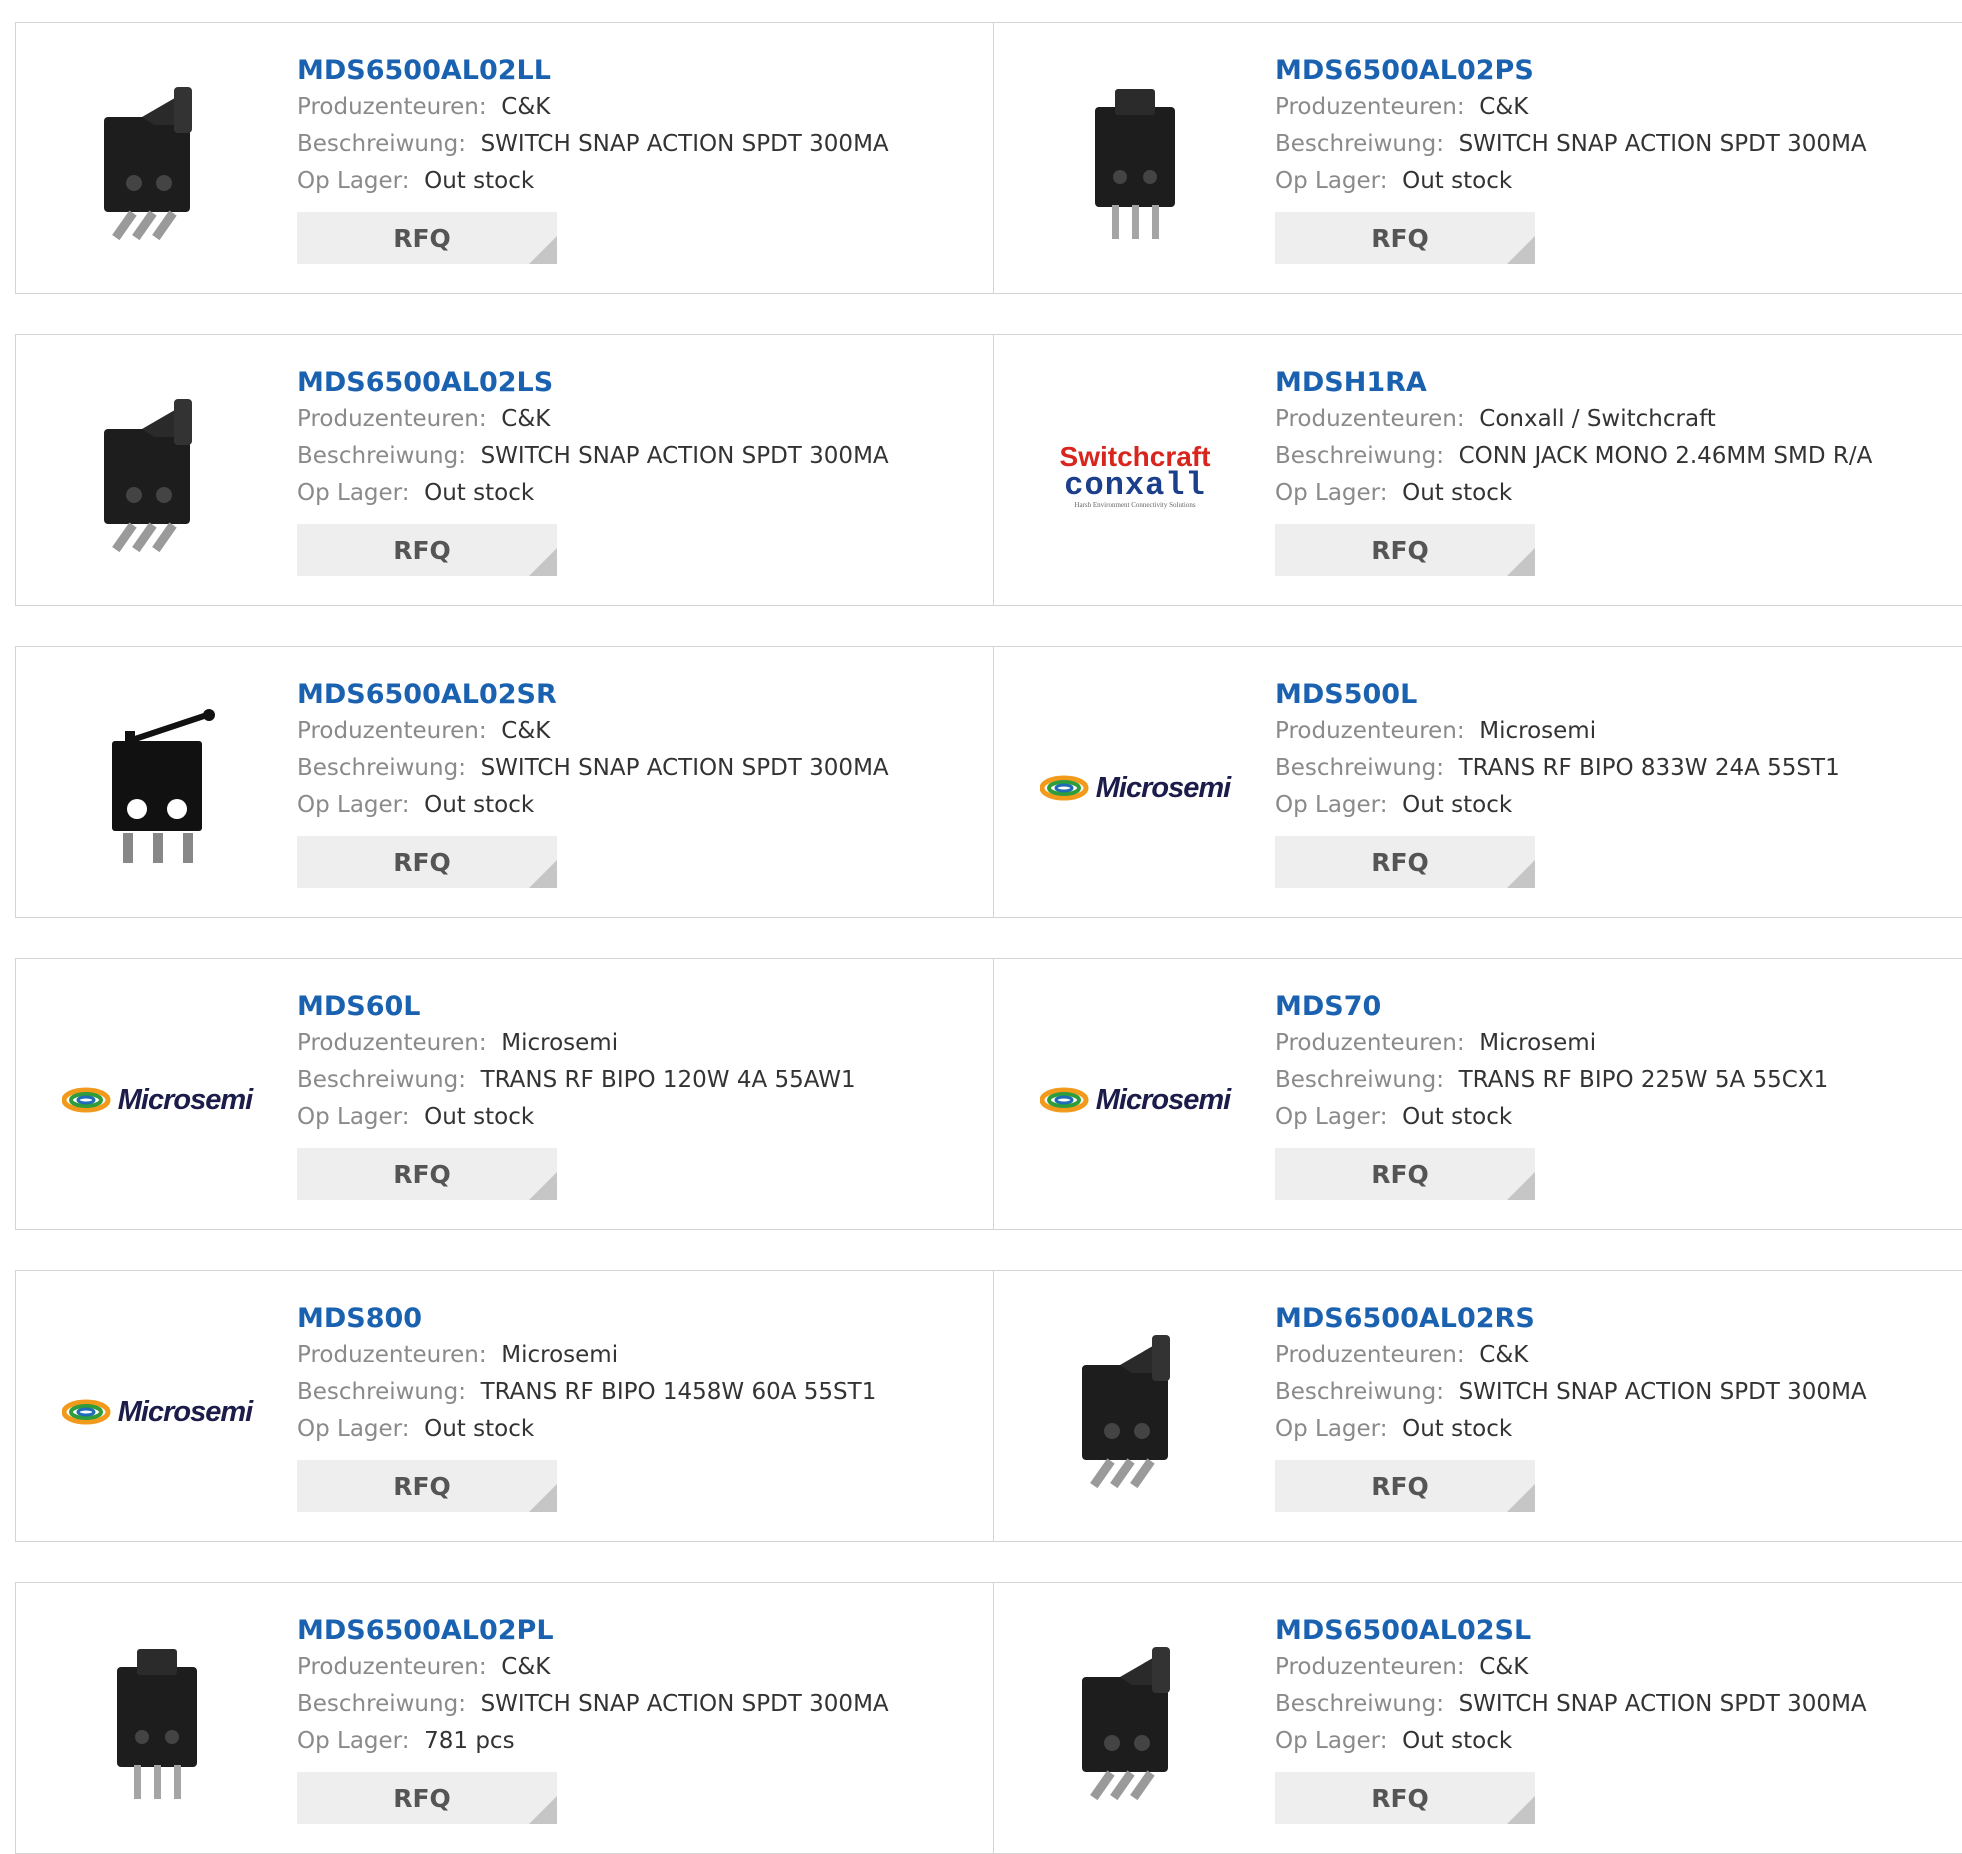 This screenshot has width=1962, height=1854. Describe the element at coordinates (645, 1007) in the screenshot. I see `part-number-link: MDS60L` at that location.